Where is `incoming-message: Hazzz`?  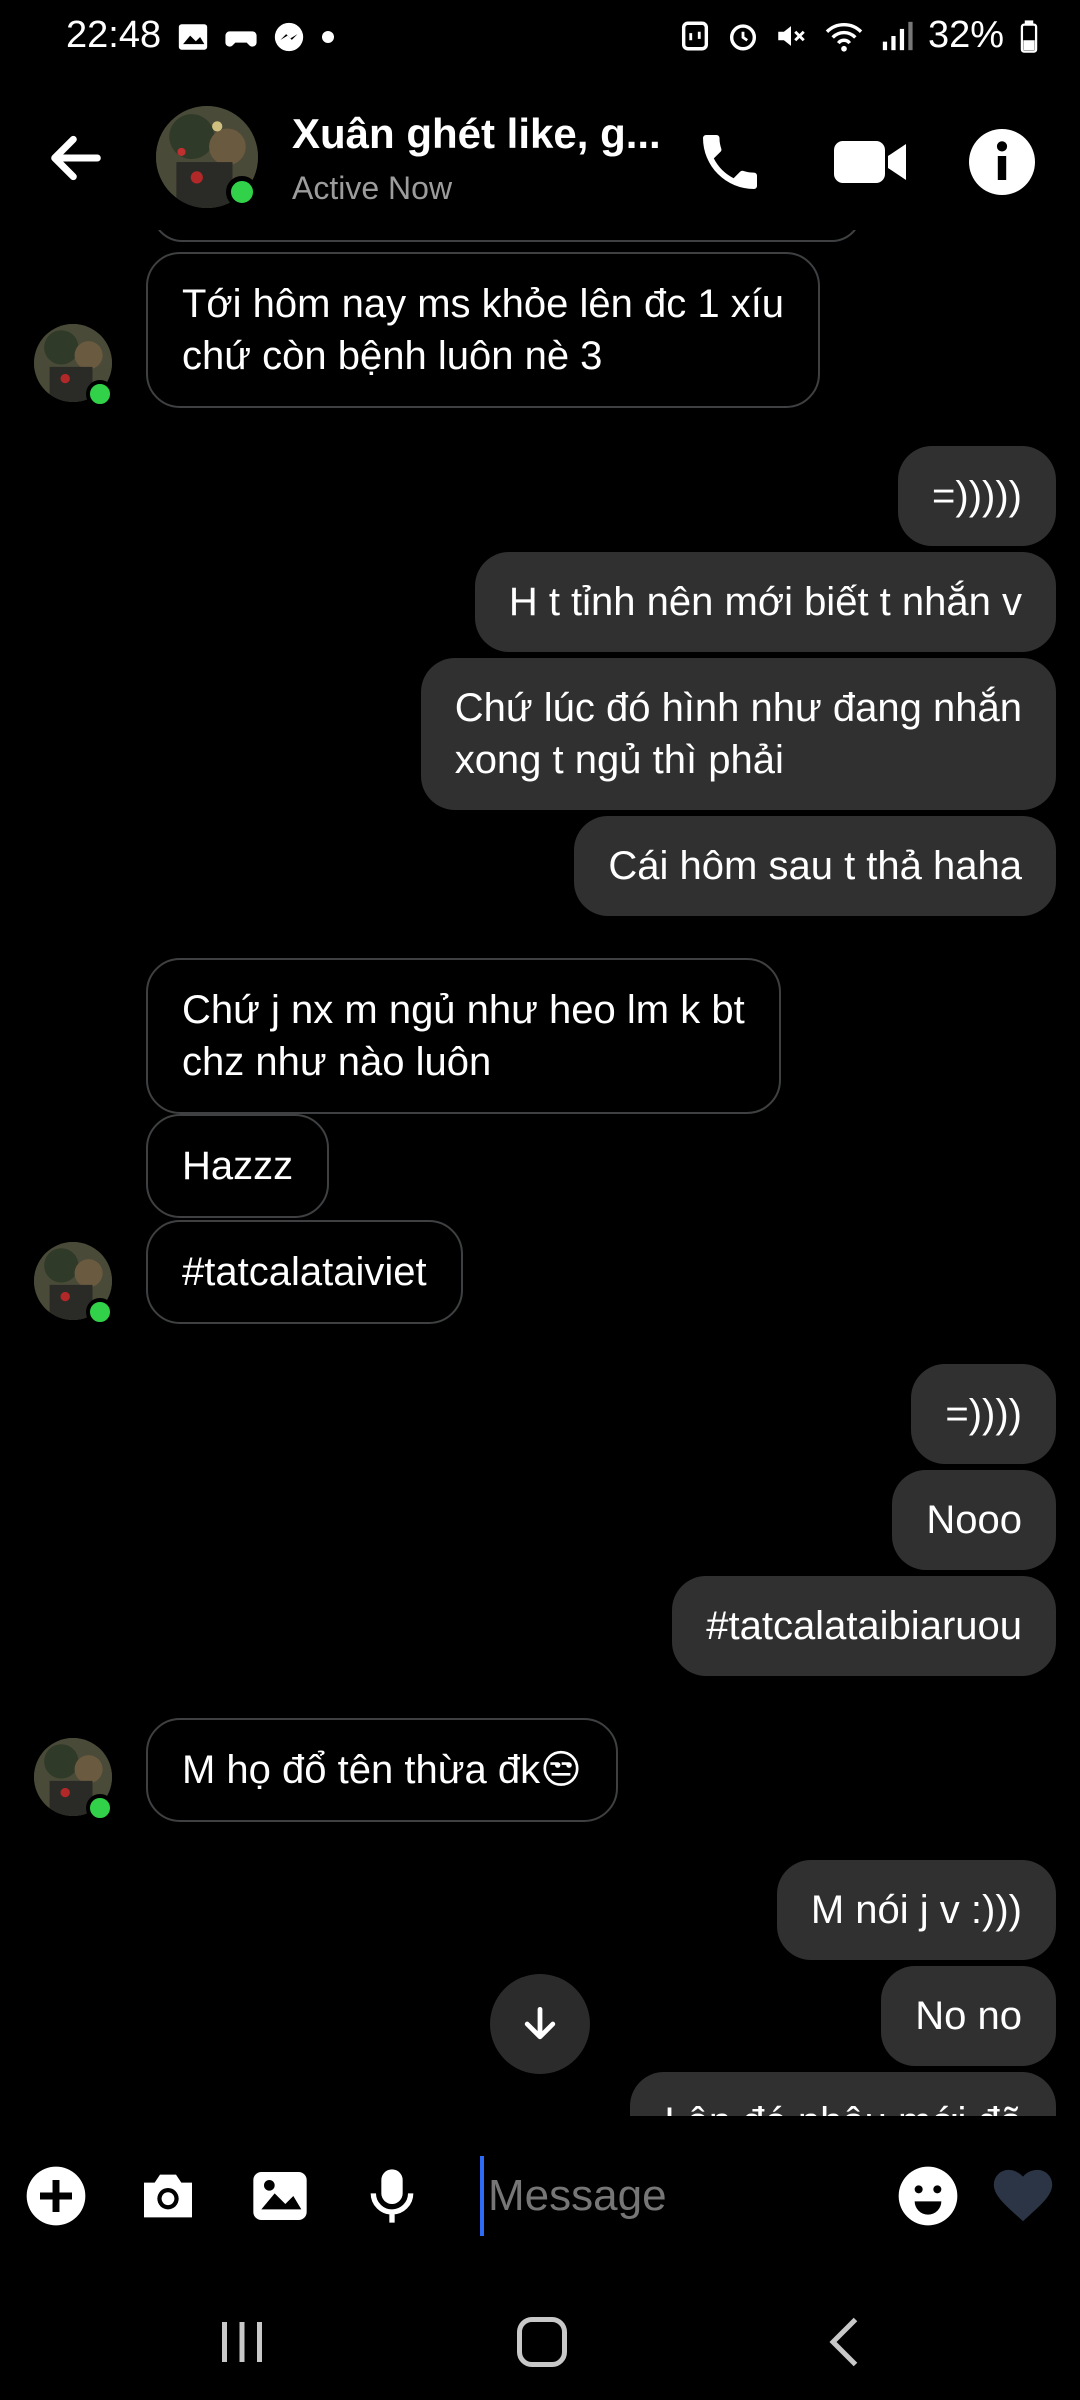 incoming-message: Hazzz is located at coordinates (238, 1166).